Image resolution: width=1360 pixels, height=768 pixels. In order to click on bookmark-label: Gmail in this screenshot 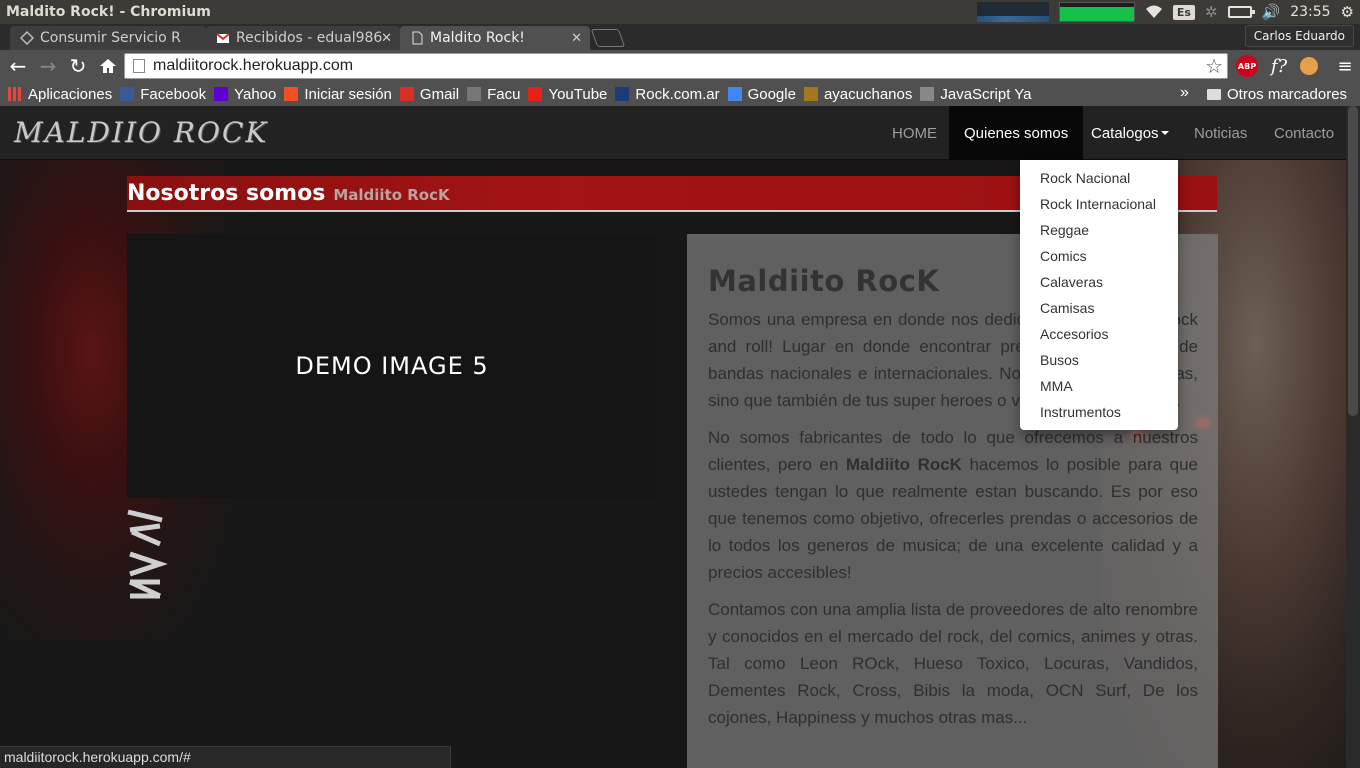, I will do `click(439, 94)`.